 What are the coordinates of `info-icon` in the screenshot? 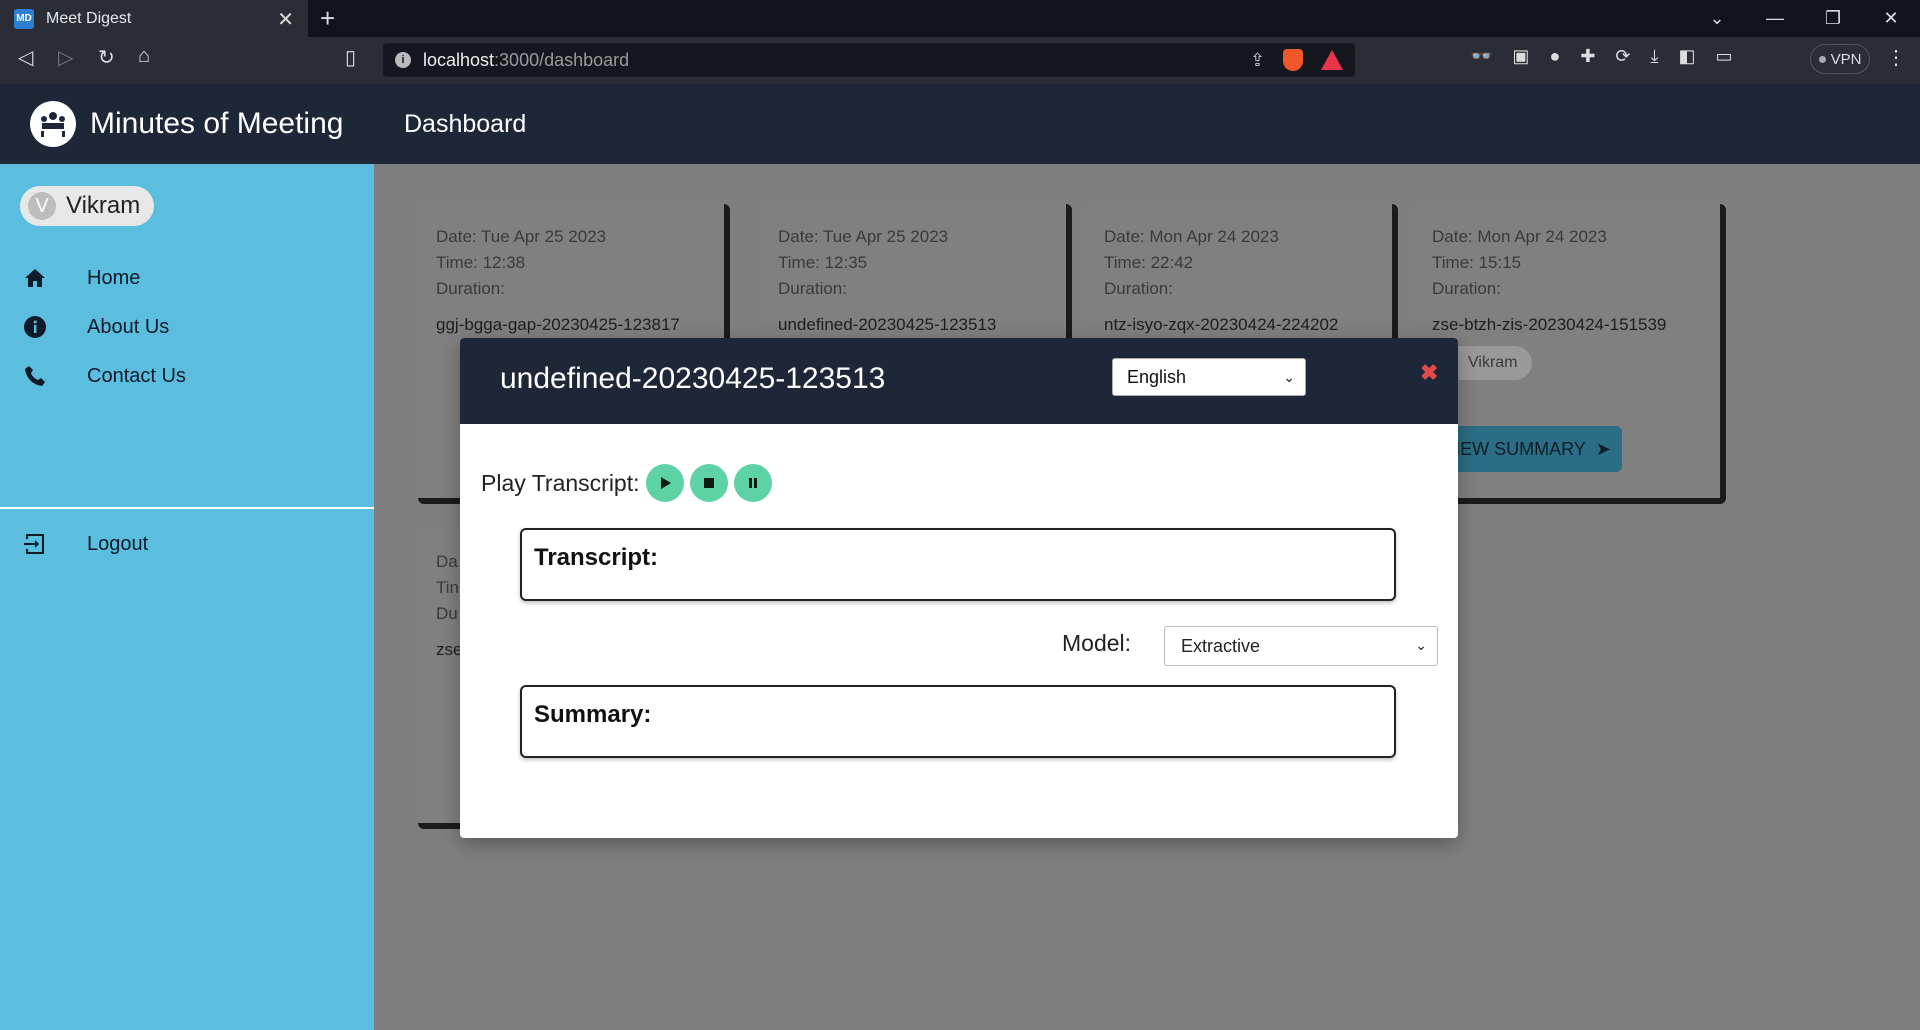 It's located at (35, 327).